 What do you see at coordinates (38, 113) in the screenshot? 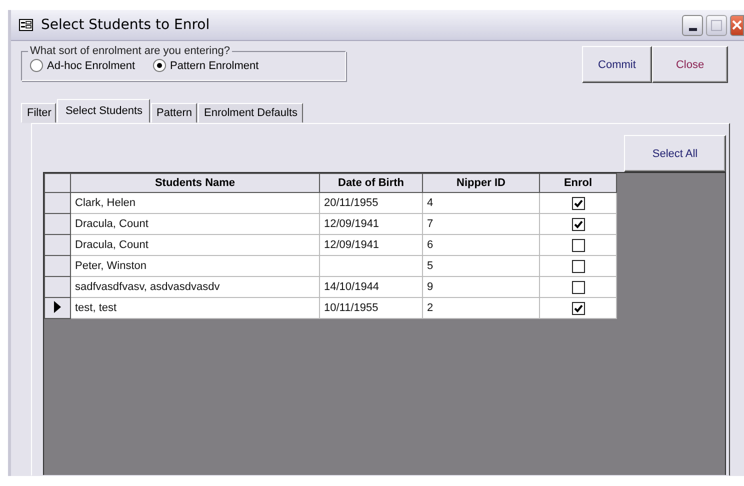
I see `tab: Filter` at bounding box center [38, 113].